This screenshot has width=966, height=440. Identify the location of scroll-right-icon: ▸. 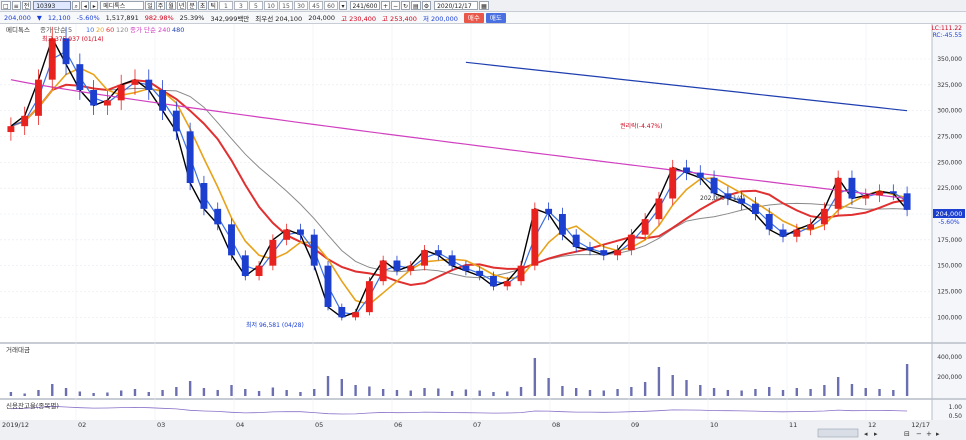
(876, 434).